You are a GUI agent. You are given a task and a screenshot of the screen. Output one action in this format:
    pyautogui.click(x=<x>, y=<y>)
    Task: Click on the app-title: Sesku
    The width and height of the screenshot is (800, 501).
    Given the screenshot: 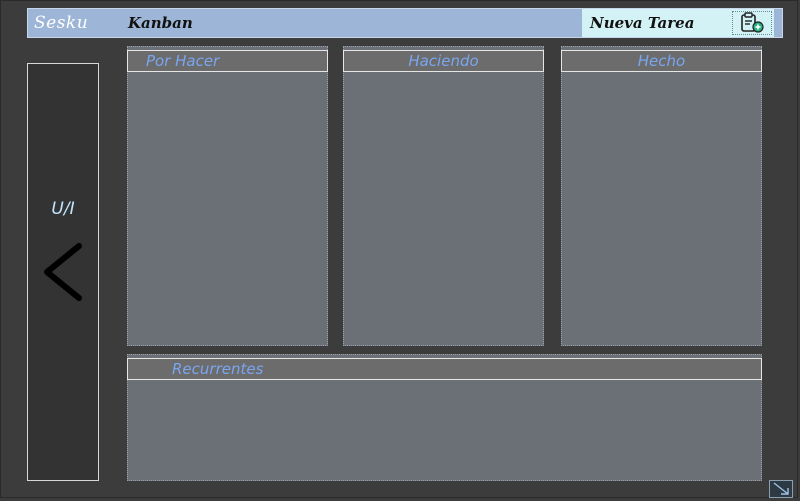 What is the action you would take?
    pyautogui.click(x=61, y=23)
    